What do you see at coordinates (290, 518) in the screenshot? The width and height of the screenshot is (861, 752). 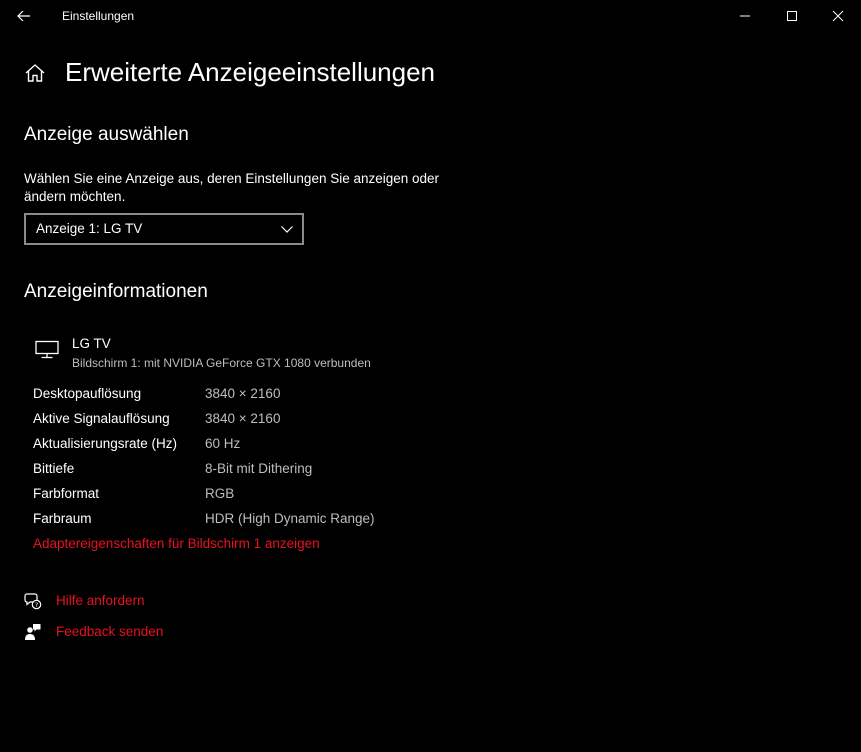 I see `info-value: HDR (High Dynamic Range)` at bounding box center [290, 518].